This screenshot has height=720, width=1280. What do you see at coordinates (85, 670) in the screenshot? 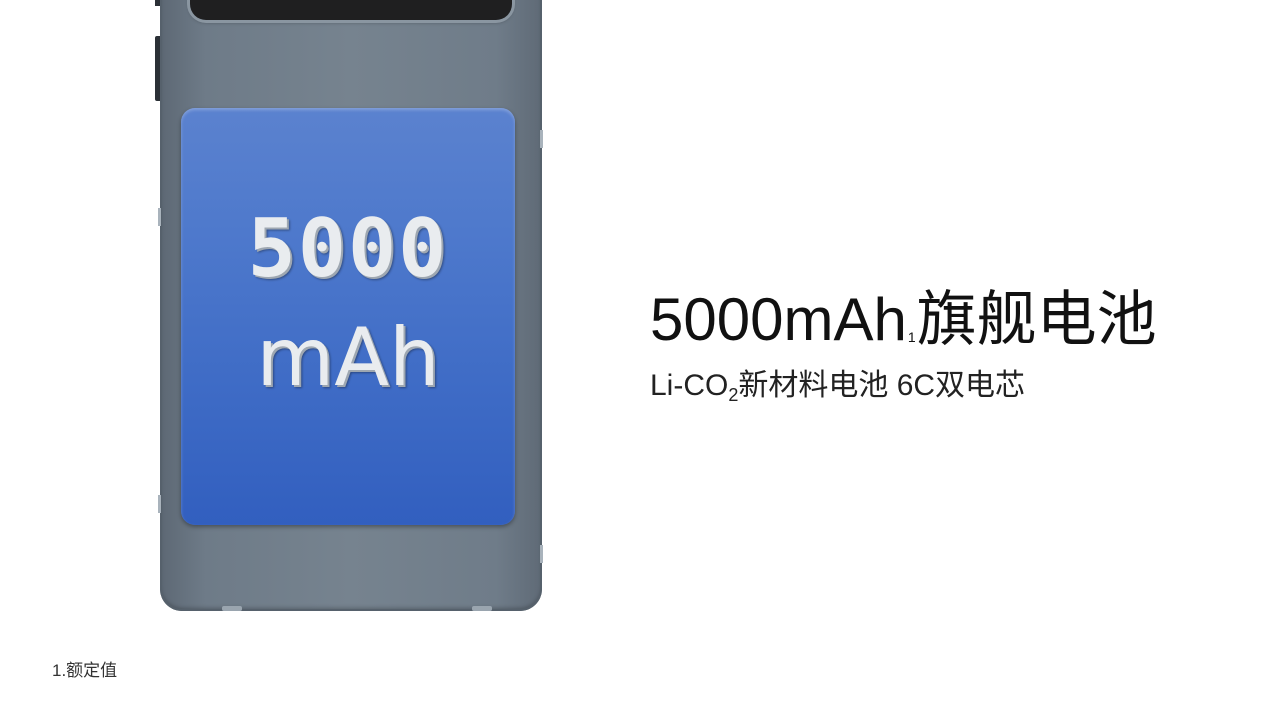
I see `footnote: 1.额定值` at bounding box center [85, 670].